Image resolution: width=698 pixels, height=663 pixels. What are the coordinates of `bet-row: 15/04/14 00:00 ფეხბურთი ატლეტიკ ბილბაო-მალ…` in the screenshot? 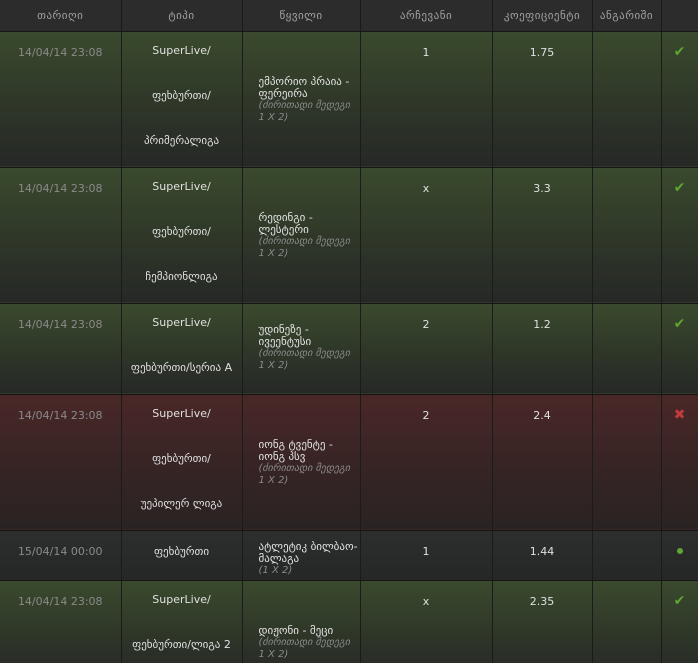 It's located at (349, 555).